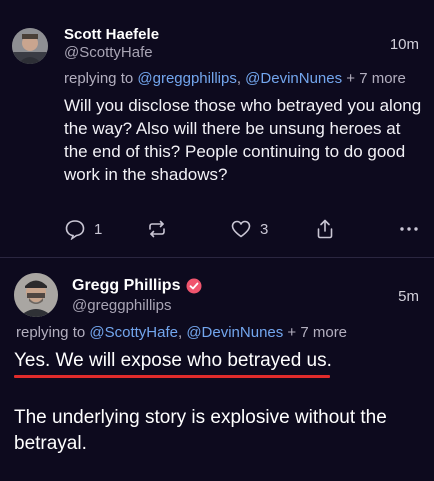  What do you see at coordinates (264, 229) in the screenshot?
I see `like-count: 3` at bounding box center [264, 229].